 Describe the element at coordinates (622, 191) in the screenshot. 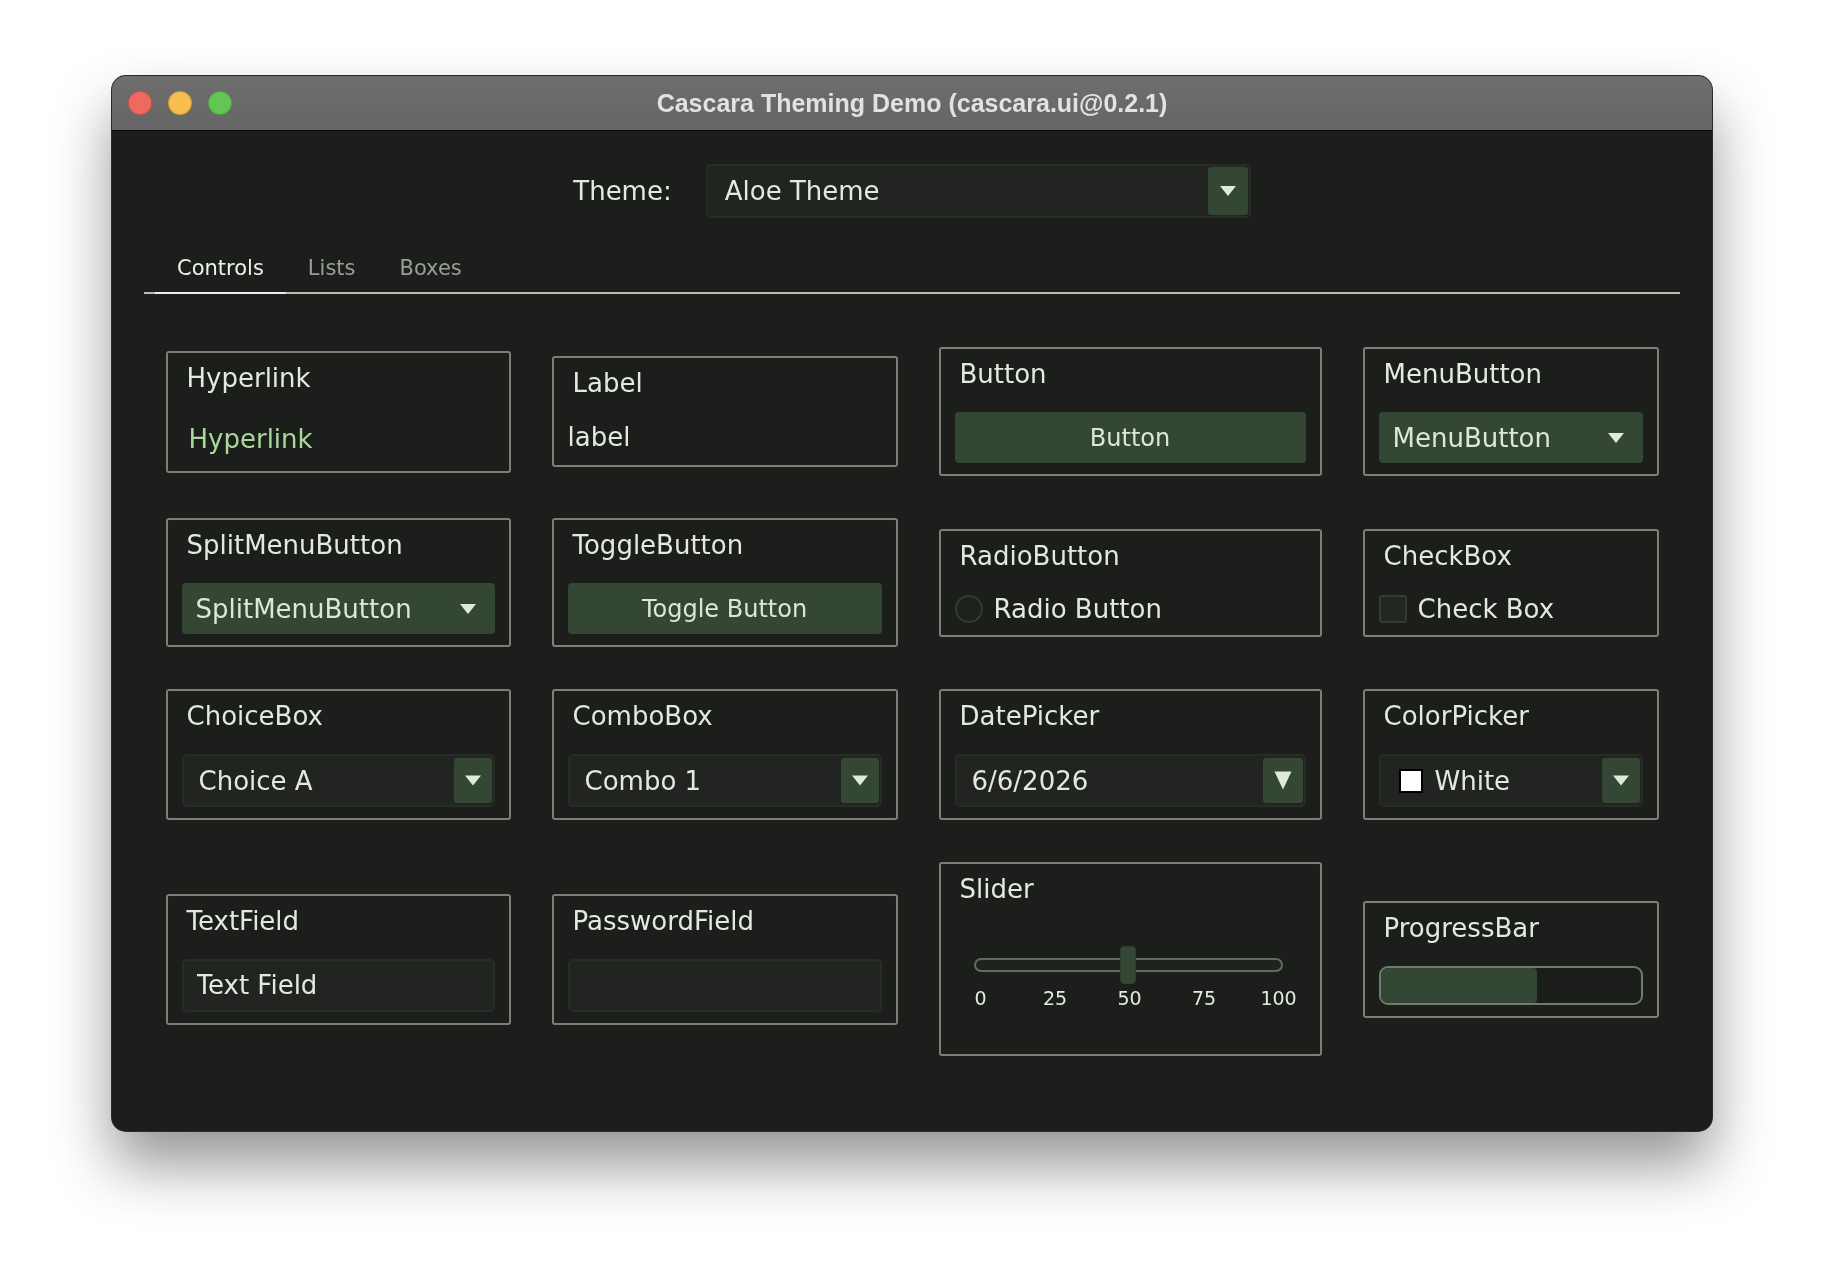

I see `theme-label: Theme:` at that location.